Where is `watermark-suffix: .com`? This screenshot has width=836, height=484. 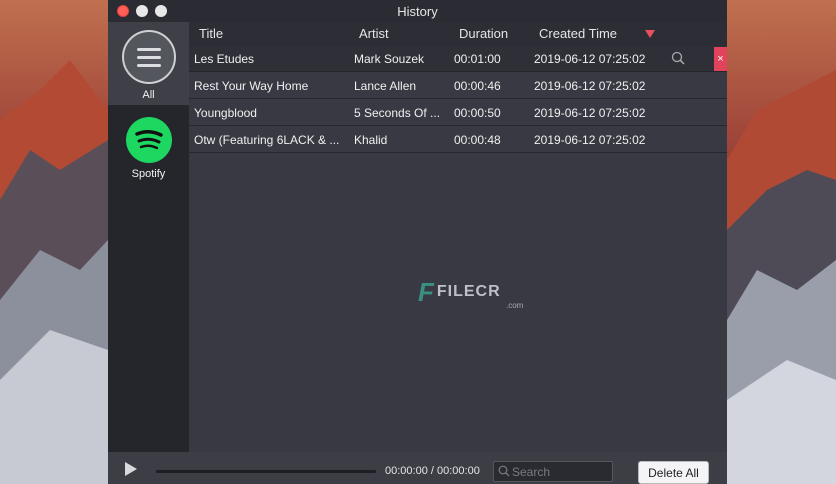 watermark-suffix: .com is located at coordinates (515, 305).